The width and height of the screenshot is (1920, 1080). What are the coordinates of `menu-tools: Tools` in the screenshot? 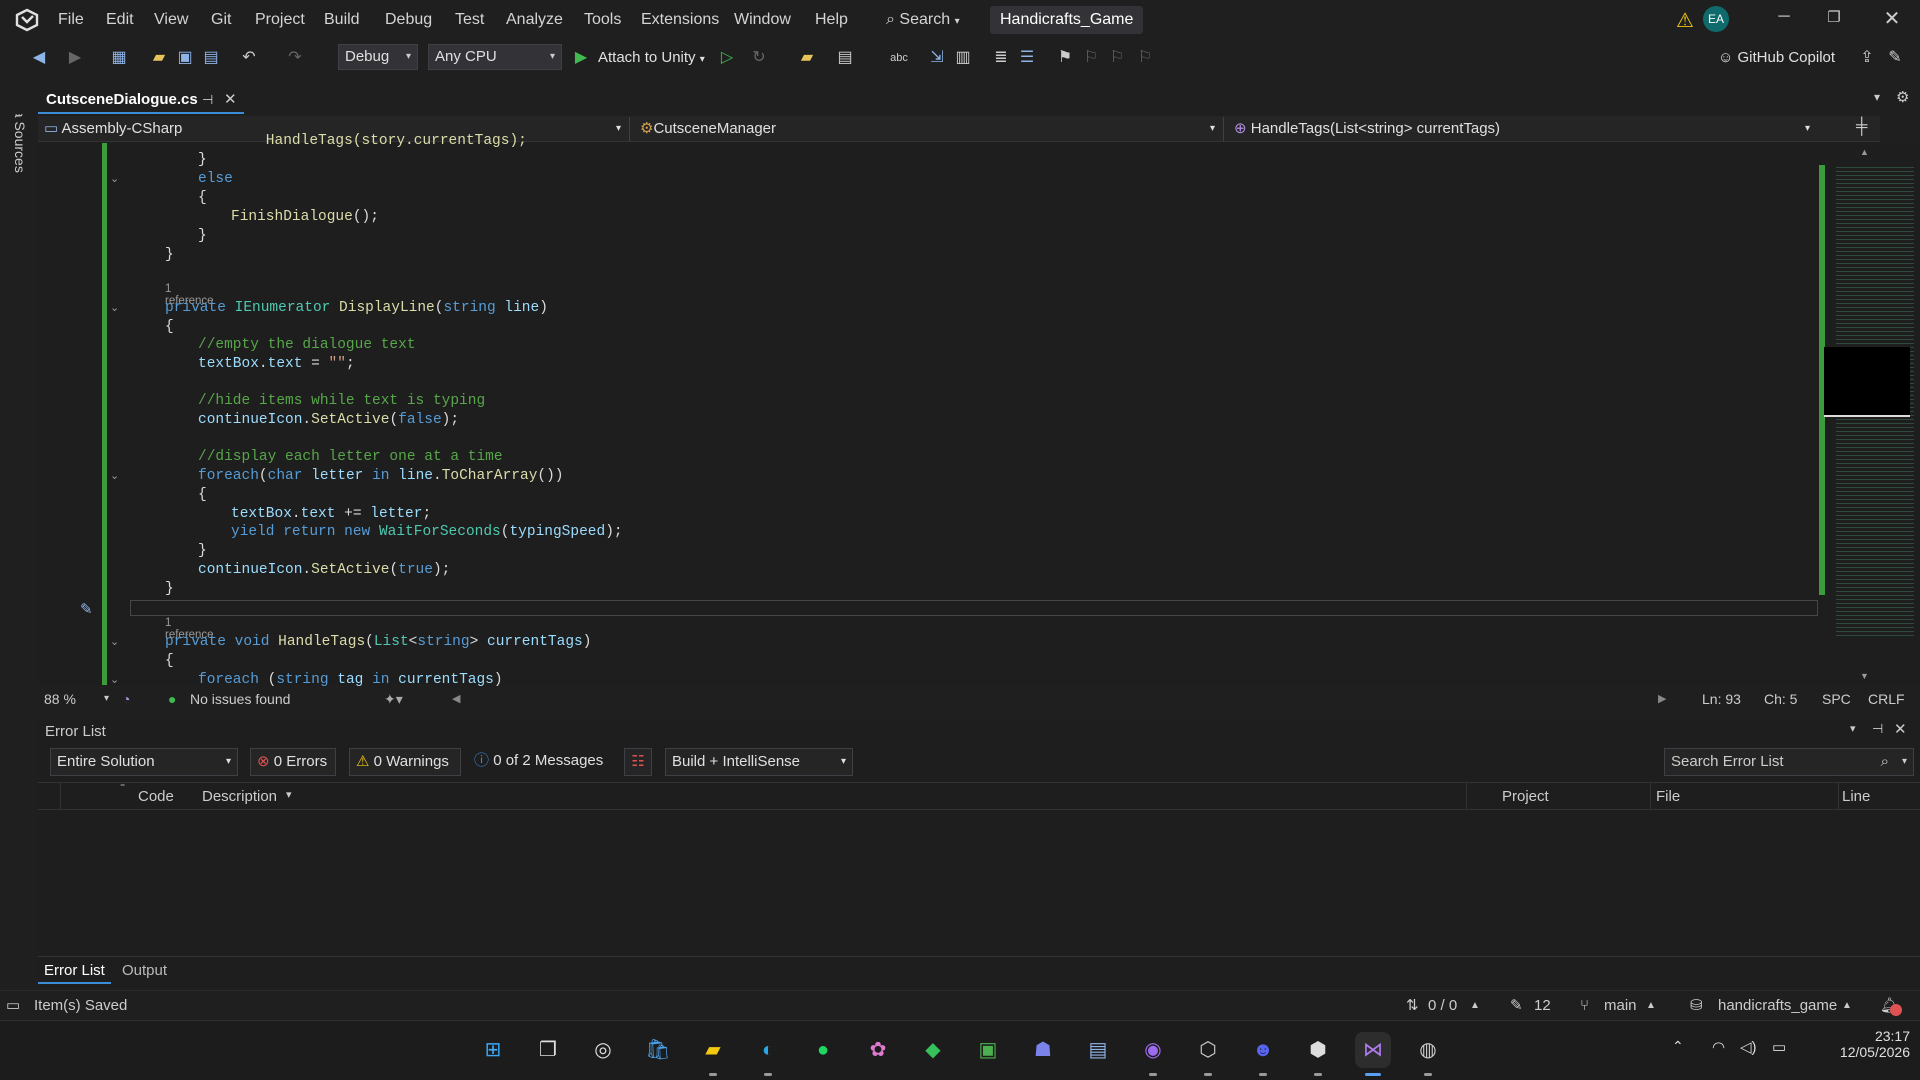 It's located at (602, 20).